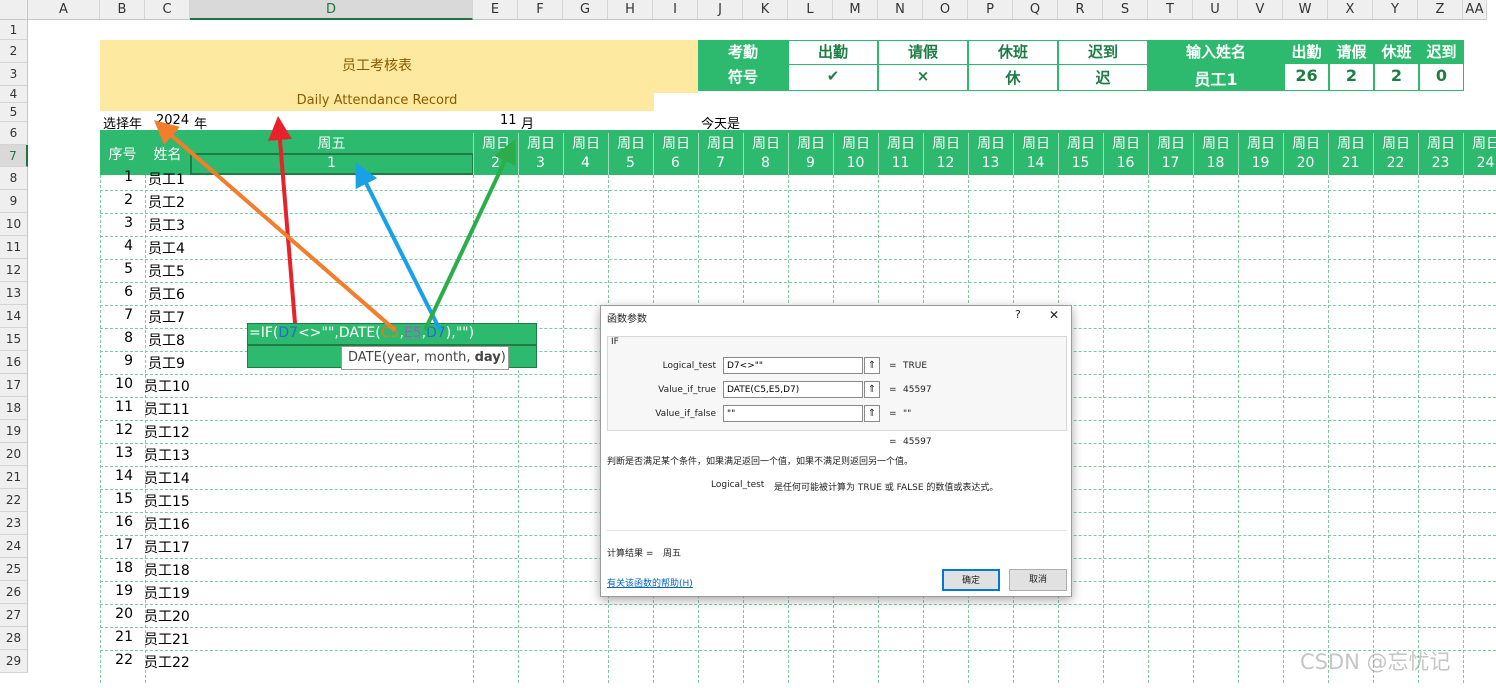 This screenshot has width=1496, height=688. What do you see at coordinates (917, 390) in the screenshot?
I see `arg-result-2: 45597` at bounding box center [917, 390].